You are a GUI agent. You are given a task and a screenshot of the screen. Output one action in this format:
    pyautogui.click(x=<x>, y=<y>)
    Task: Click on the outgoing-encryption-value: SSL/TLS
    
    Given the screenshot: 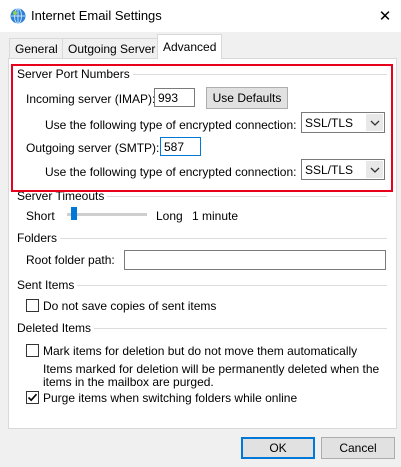 What is the action you would take?
    pyautogui.click(x=329, y=170)
    